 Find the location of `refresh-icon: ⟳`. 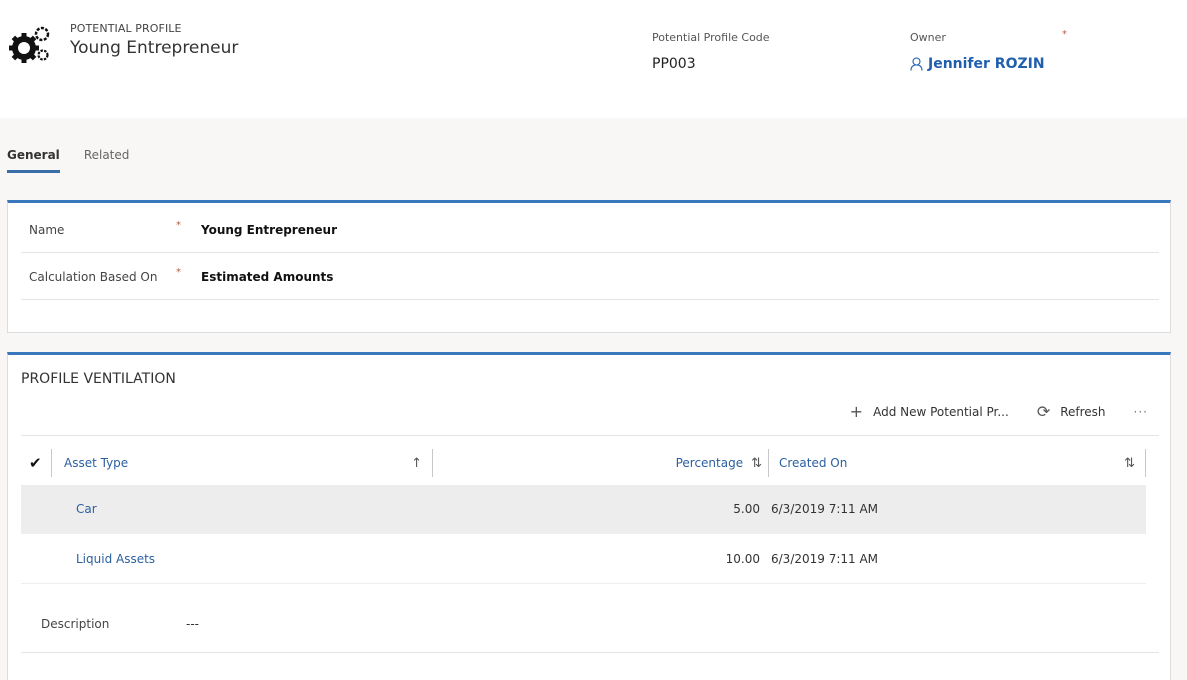

refresh-icon: ⟳ is located at coordinates (1043, 411).